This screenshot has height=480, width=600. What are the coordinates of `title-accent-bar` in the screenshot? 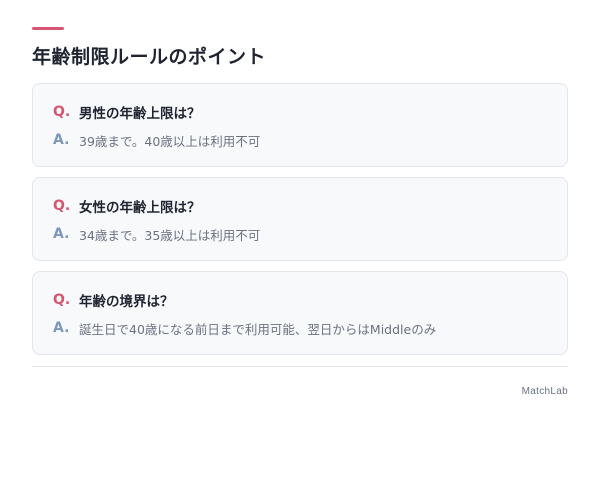 It's located at (48, 28).